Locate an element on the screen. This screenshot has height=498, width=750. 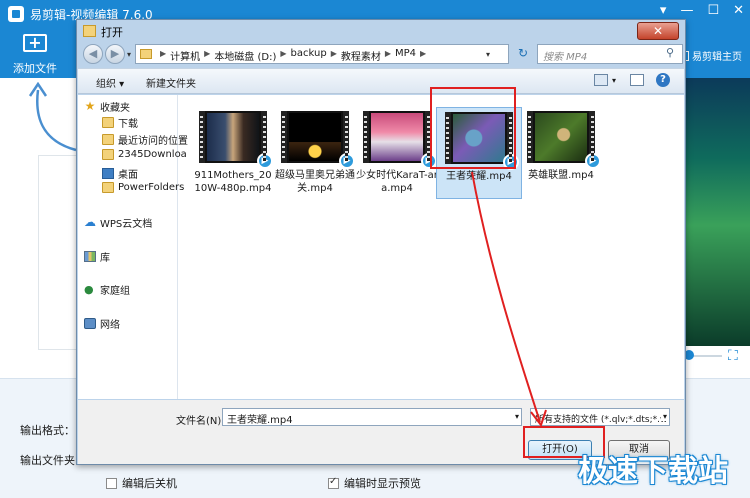
sidebar-item-network: 网络 is located at coordinates (102, 323).